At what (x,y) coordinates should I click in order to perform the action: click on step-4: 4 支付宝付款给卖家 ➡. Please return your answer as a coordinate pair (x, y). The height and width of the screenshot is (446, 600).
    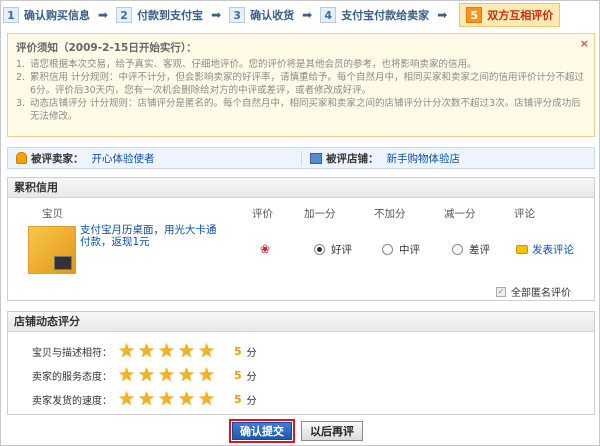
    Looking at the image, I should click on (387, 15).